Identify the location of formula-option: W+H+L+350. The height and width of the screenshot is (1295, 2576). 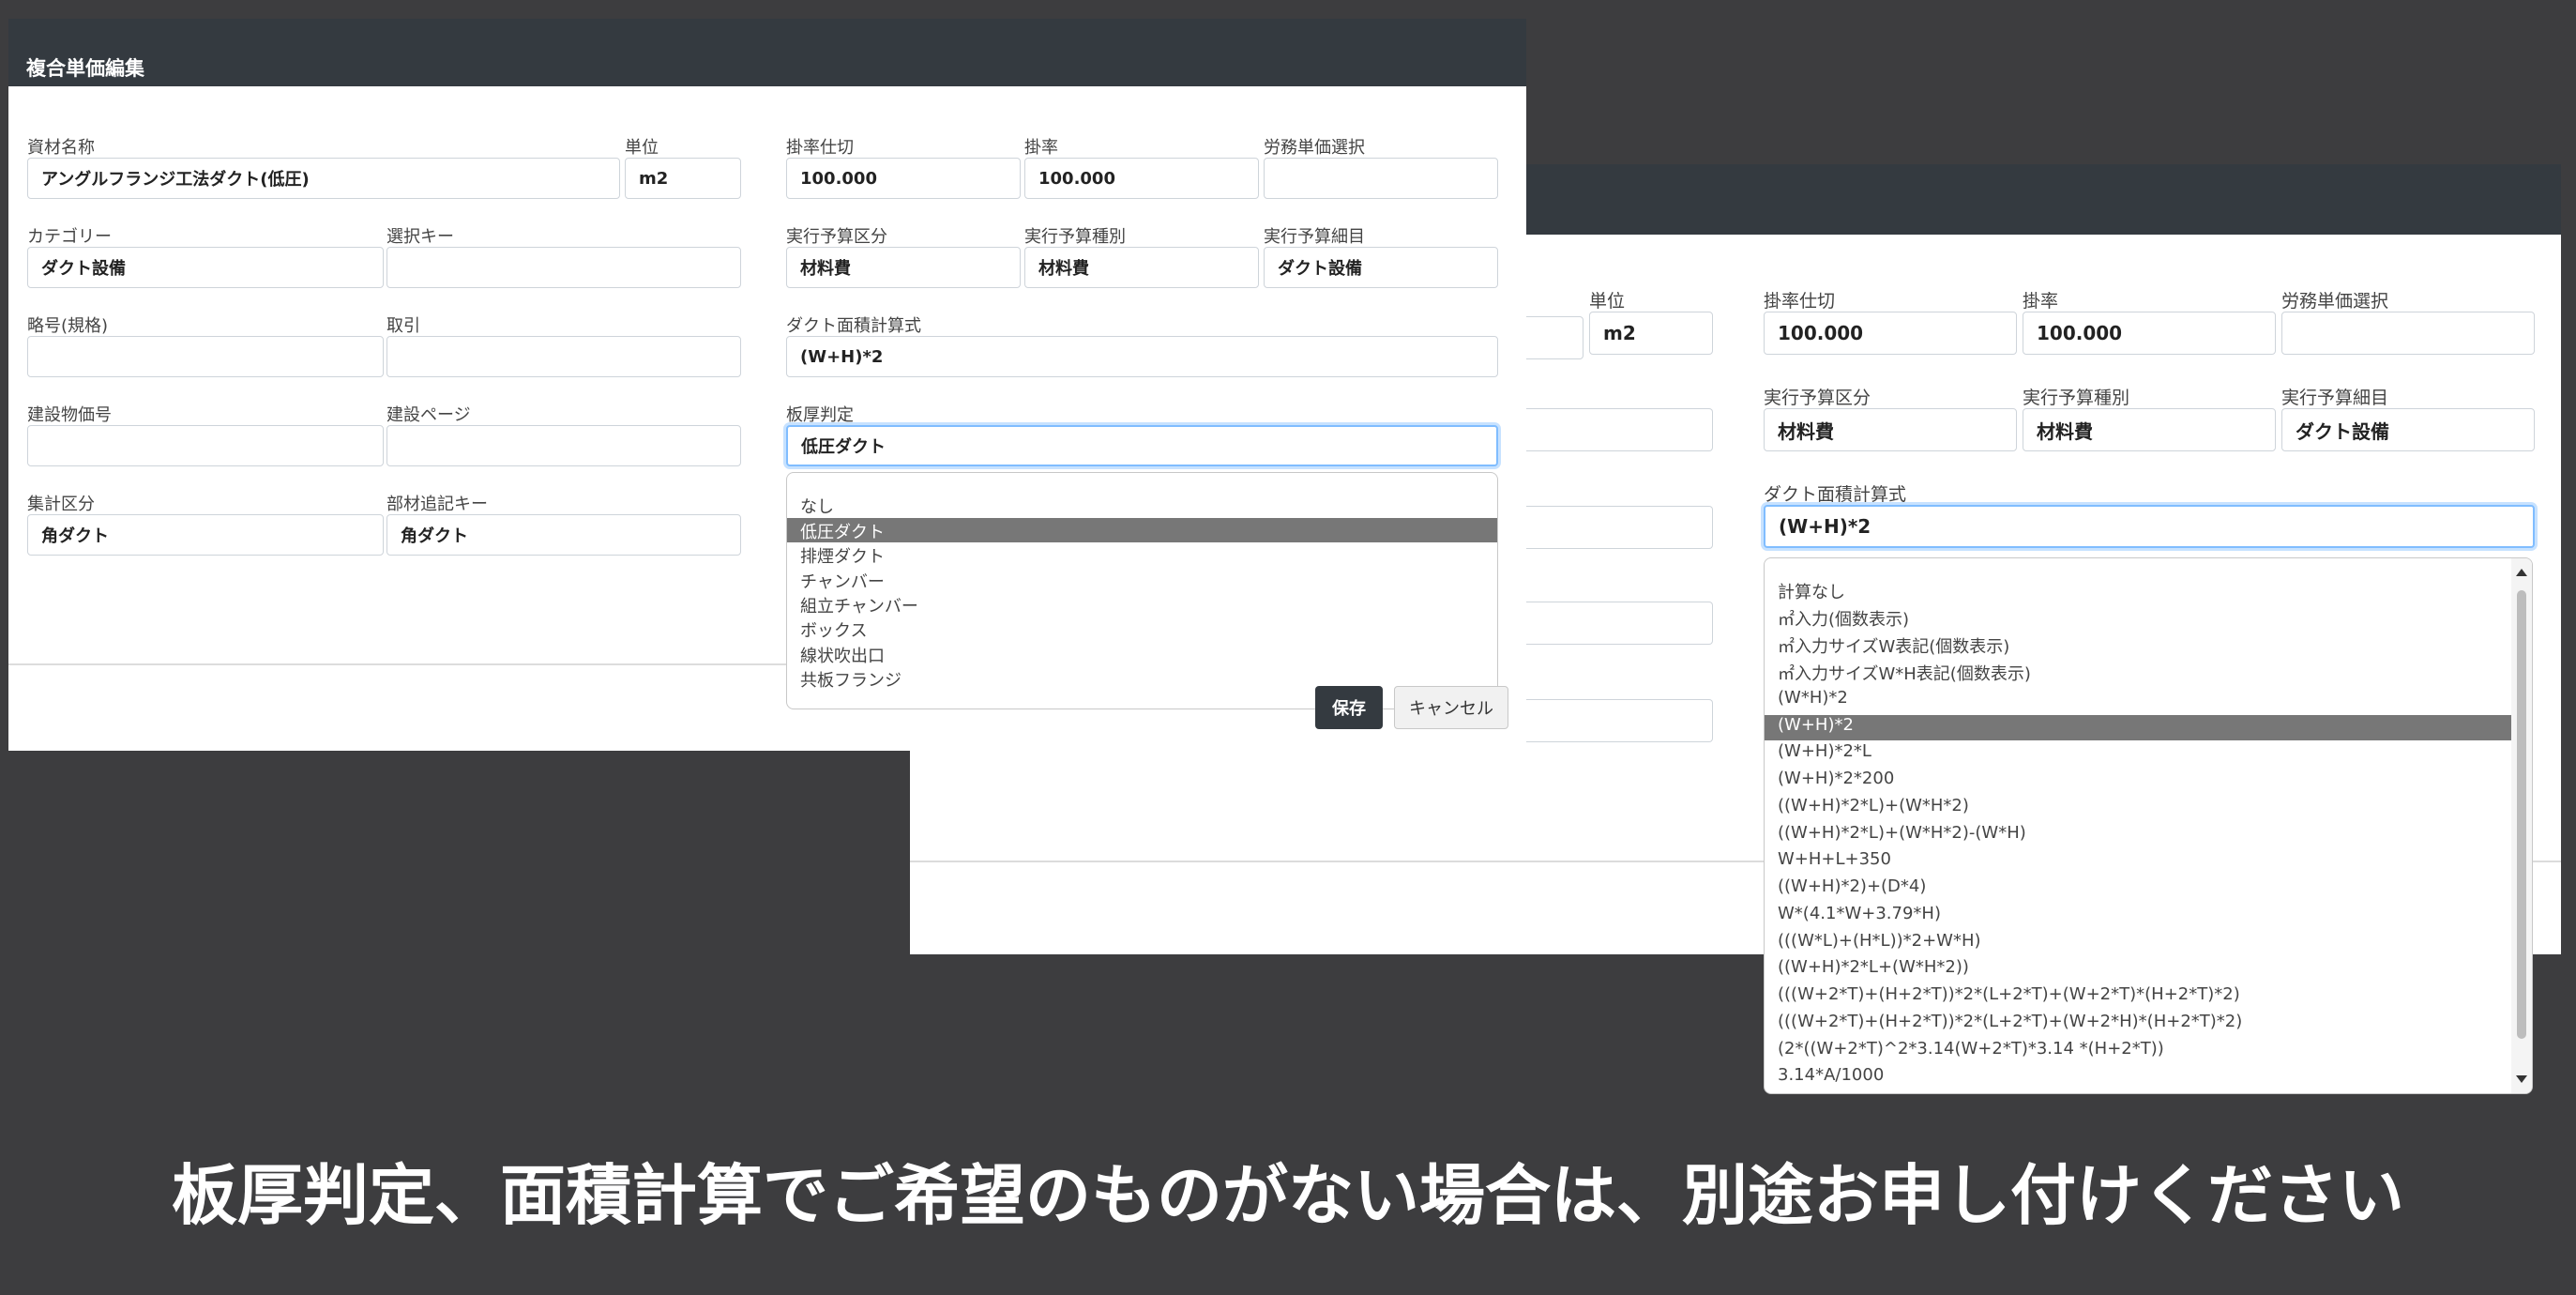
(1834, 859).